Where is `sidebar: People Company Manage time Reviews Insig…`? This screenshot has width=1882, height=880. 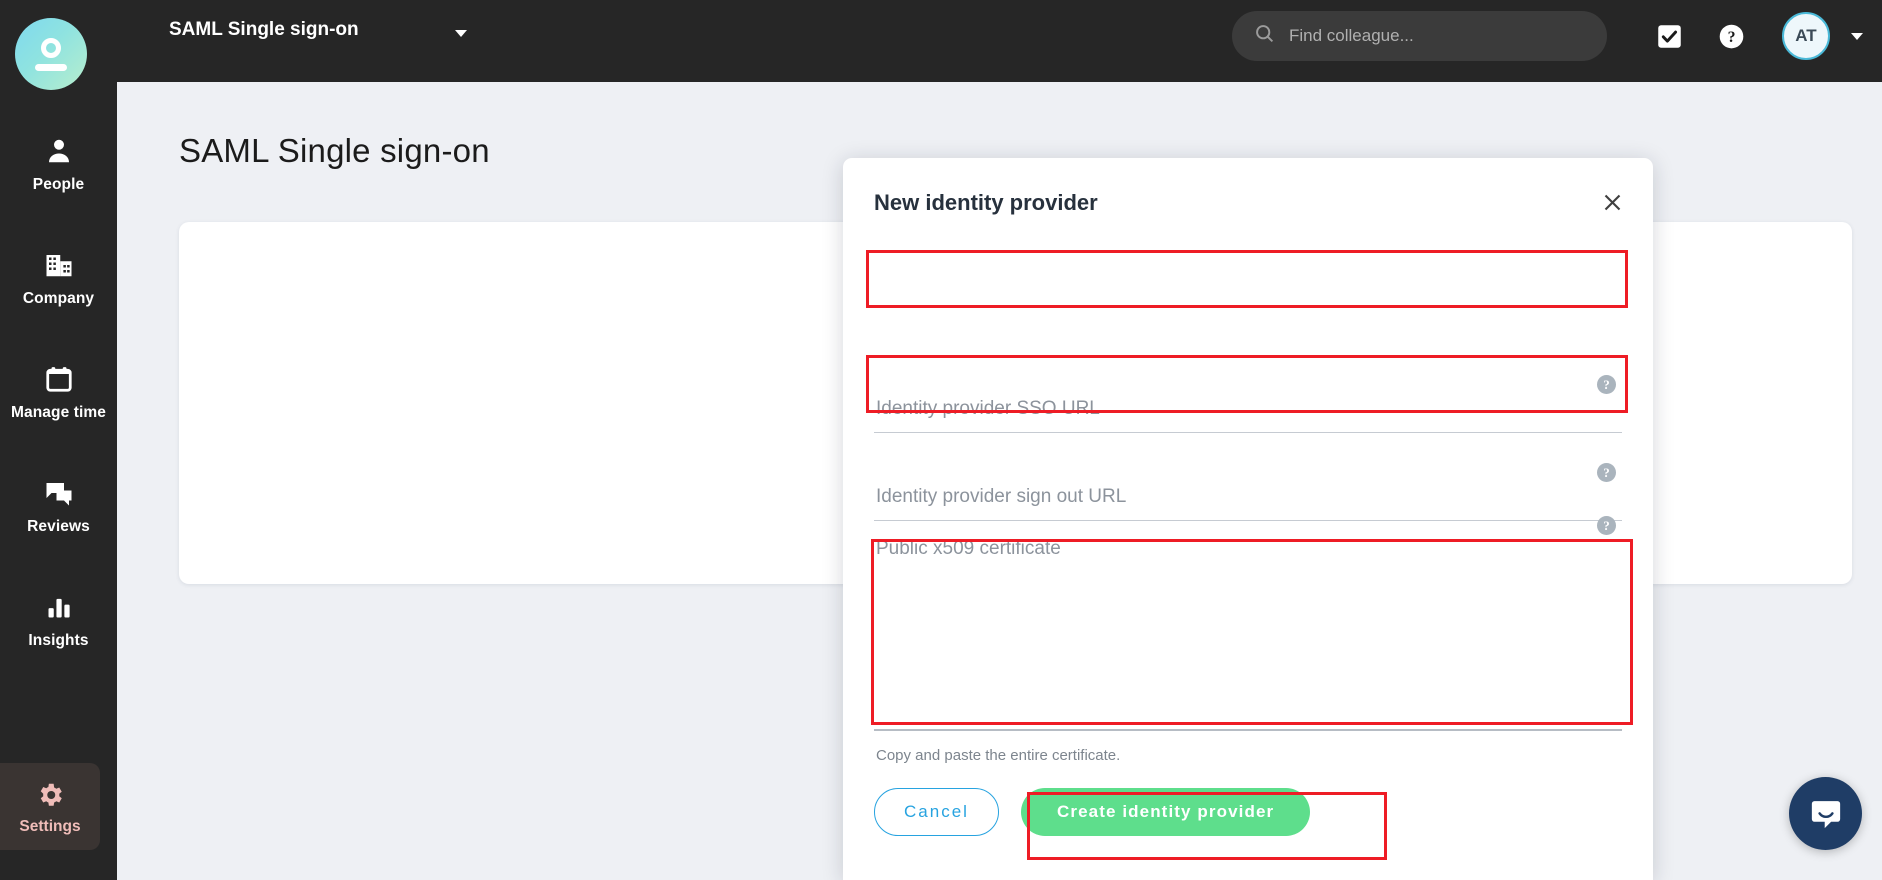 sidebar: People Company Manage time Reviews Insig… is located at coordinates (58, 440).